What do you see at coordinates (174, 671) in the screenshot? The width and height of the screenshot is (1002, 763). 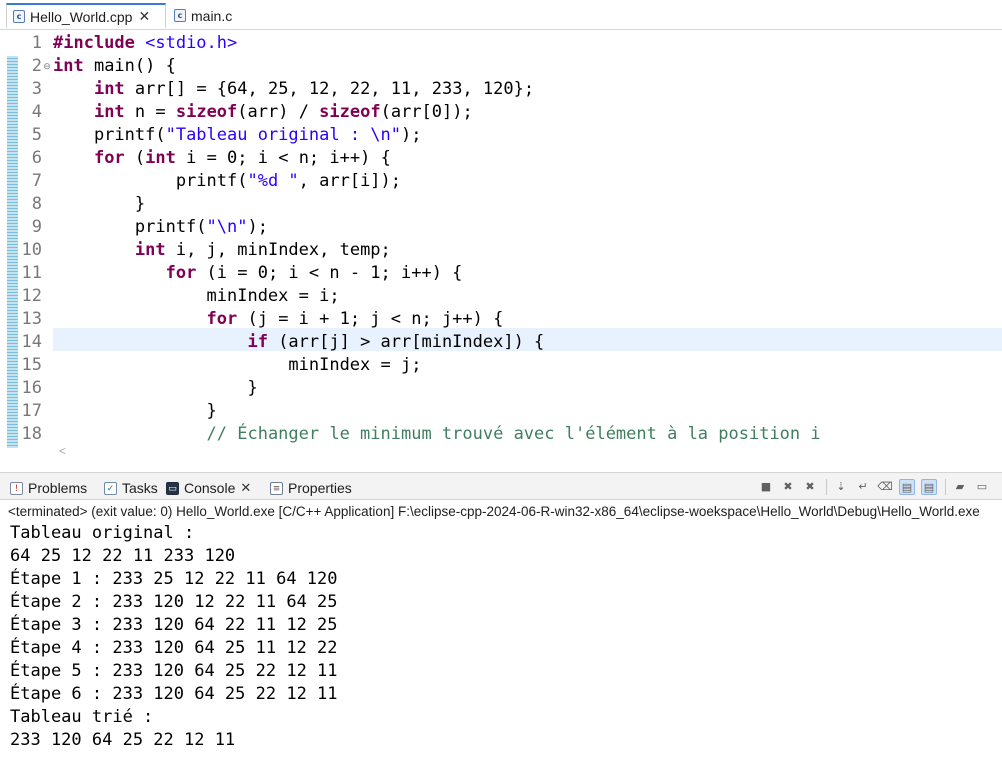 I see `console-output-line: Étape 5 : 233 120 64 25 22 12 11` at bounding box center [174, 671].